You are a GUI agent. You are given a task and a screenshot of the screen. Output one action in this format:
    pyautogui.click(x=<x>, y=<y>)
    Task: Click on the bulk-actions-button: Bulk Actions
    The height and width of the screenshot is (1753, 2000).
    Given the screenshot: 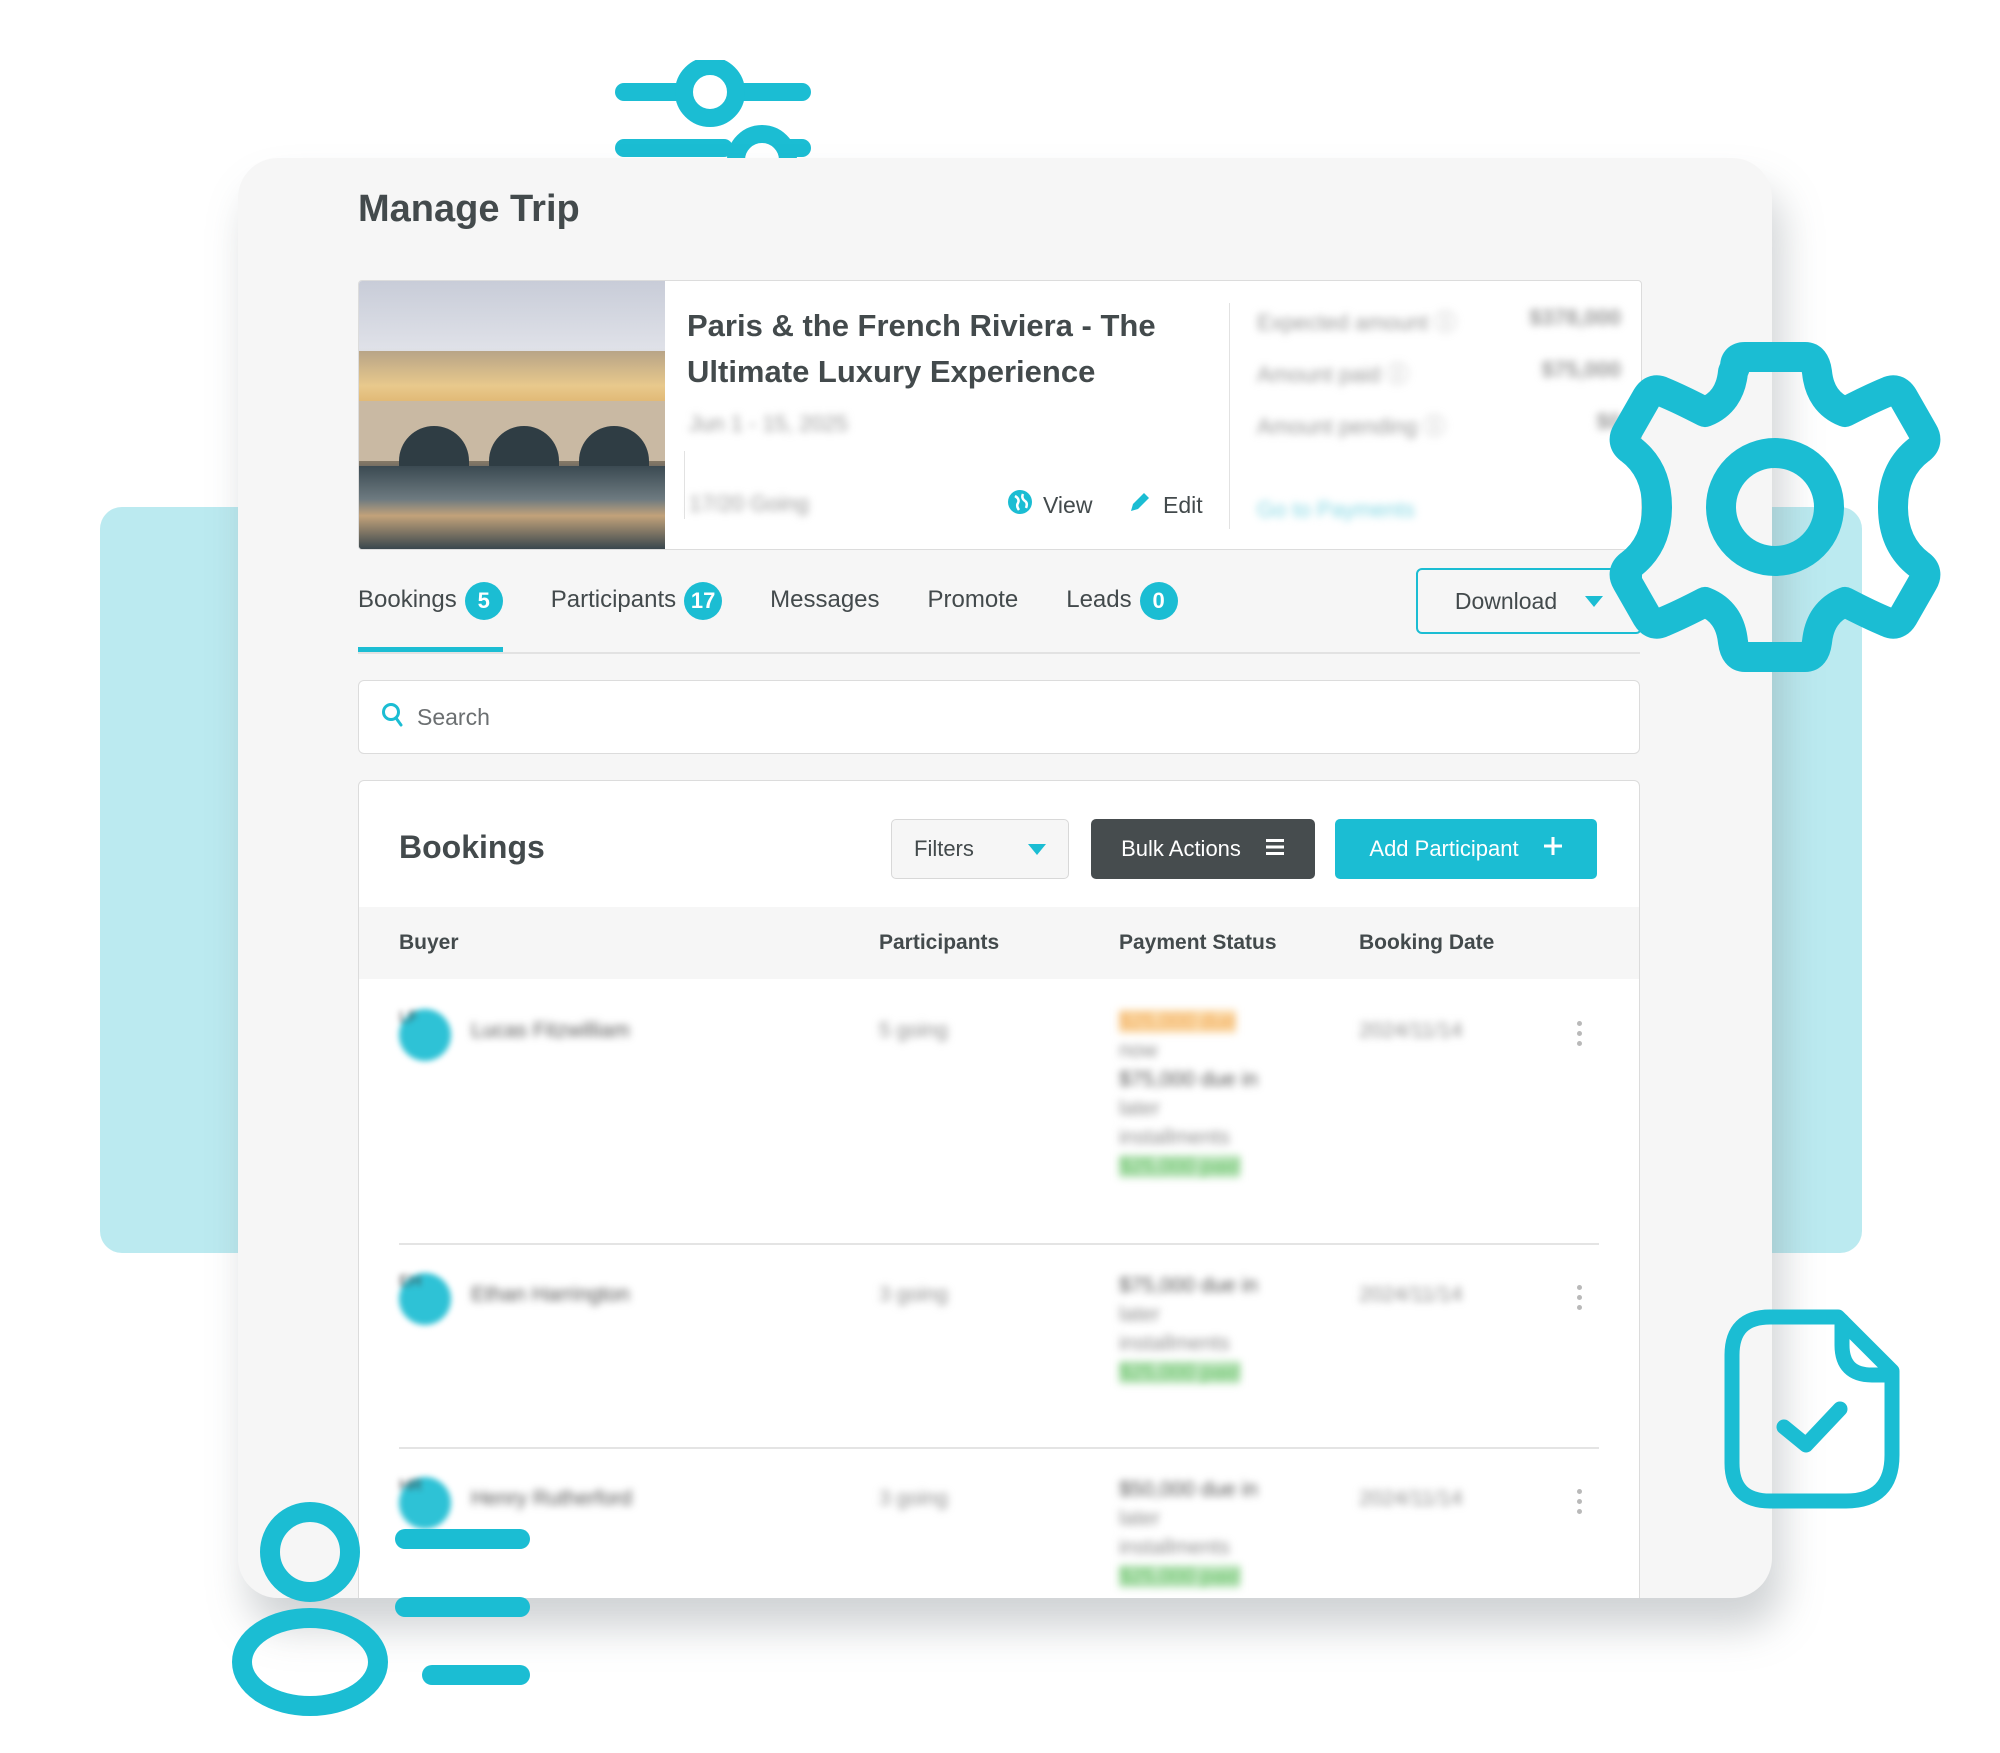 What is the action you would take?
    pyautogui.click(x=1203, y=849)
    